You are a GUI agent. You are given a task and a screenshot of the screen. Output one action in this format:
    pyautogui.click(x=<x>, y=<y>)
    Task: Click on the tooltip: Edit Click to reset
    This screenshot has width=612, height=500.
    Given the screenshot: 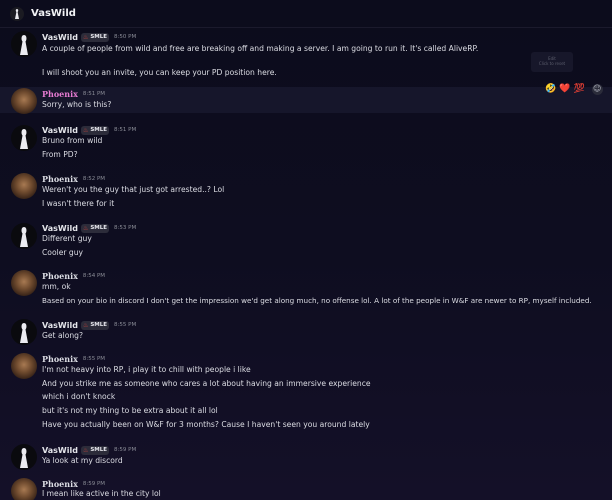 What is the action you would take?
    pyautogui.click(x=552, y=62)
    